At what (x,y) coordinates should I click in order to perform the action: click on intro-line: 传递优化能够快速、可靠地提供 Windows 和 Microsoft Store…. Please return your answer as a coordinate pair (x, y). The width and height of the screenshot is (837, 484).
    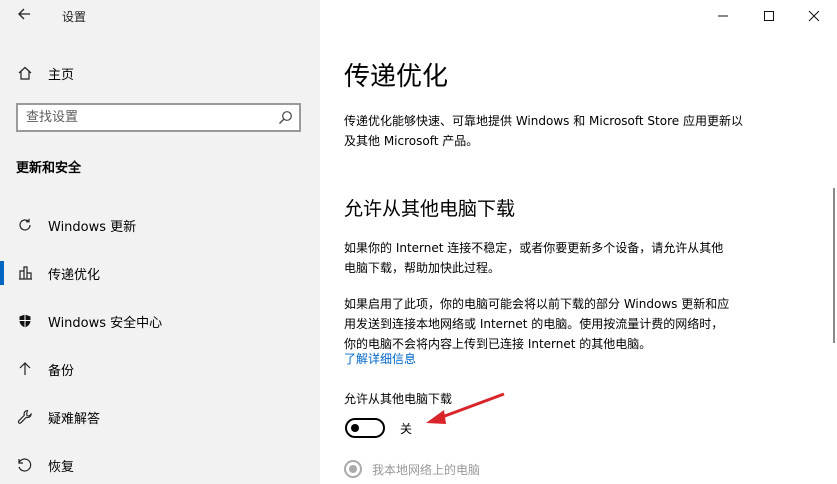
    Looking at the image, I should click on (543, 121).